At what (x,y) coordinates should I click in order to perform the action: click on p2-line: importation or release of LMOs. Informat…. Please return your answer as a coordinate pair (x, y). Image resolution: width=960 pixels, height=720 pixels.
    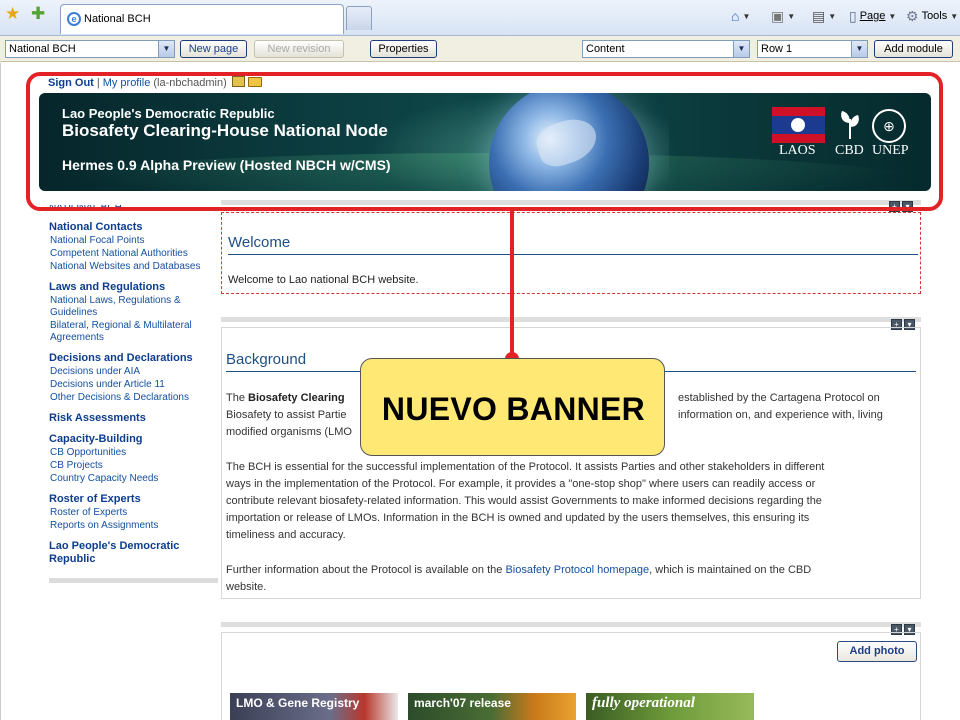
    Looking at the image, I should click on (518, 518).